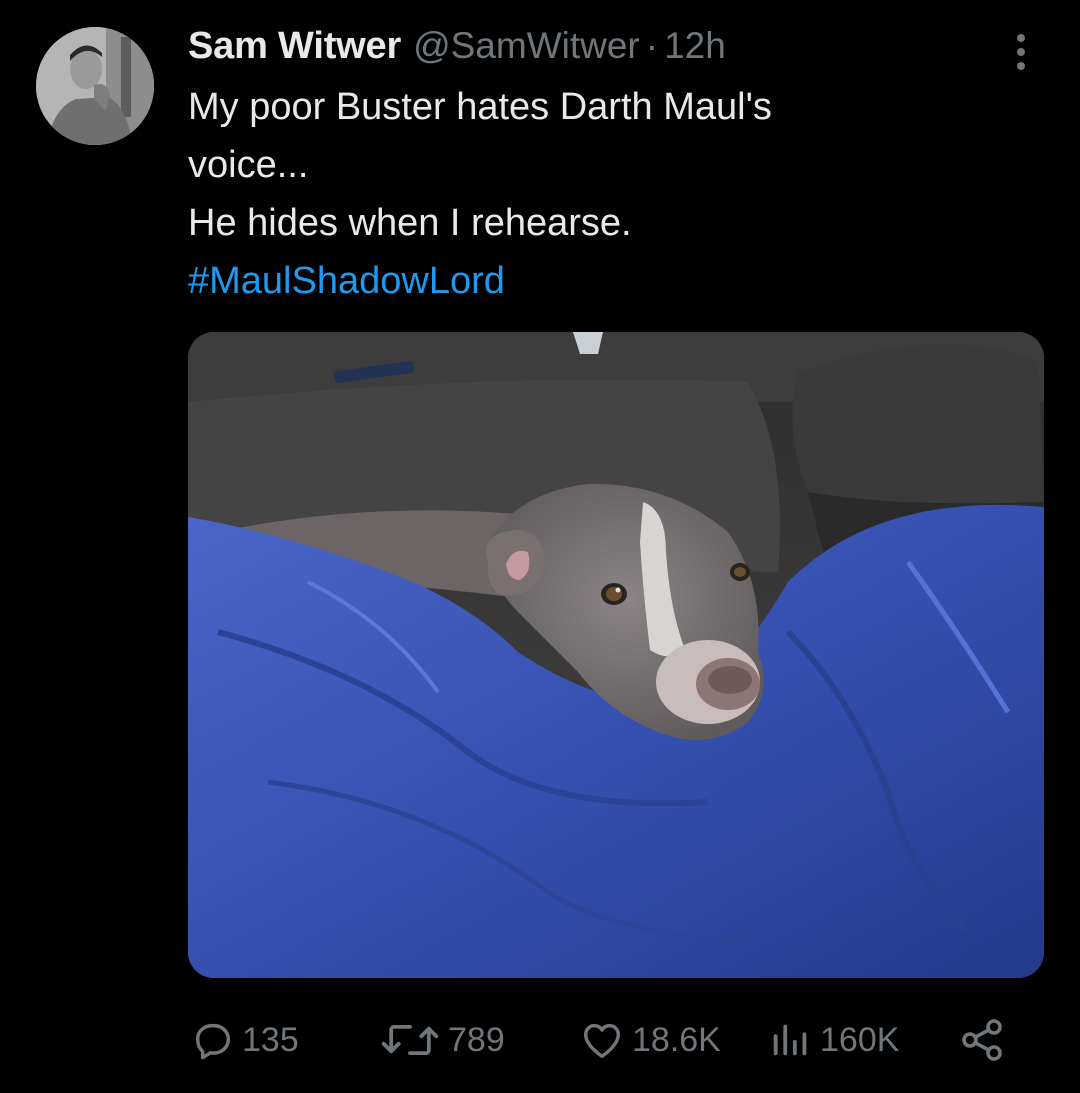 The image size is (1080, 1093). Describe the element at coordinates (410, 223) in the screenshot. I see `tweet-line: He hides when I rehearse.` at that location.